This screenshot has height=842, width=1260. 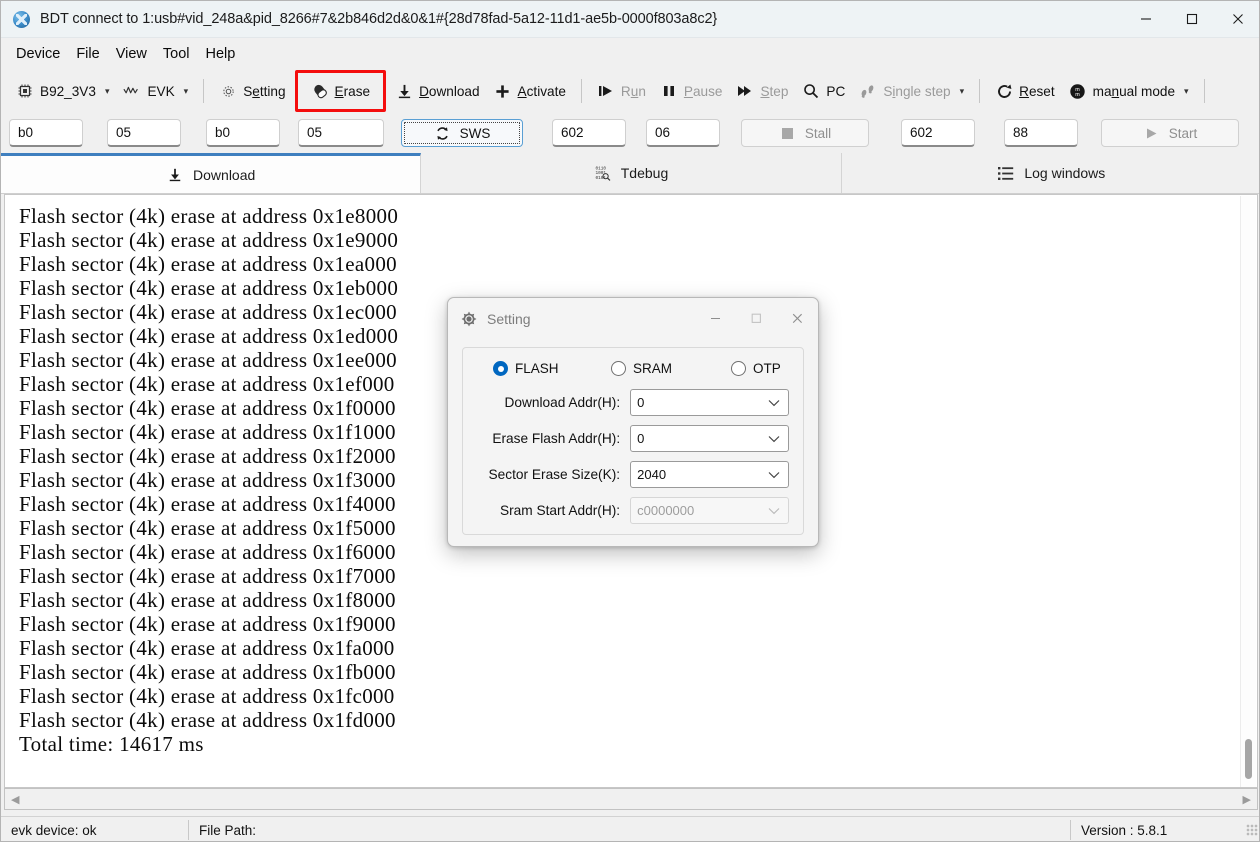 I want to click on evk-select-button: EVK ▾, so click(x=155, y=91).